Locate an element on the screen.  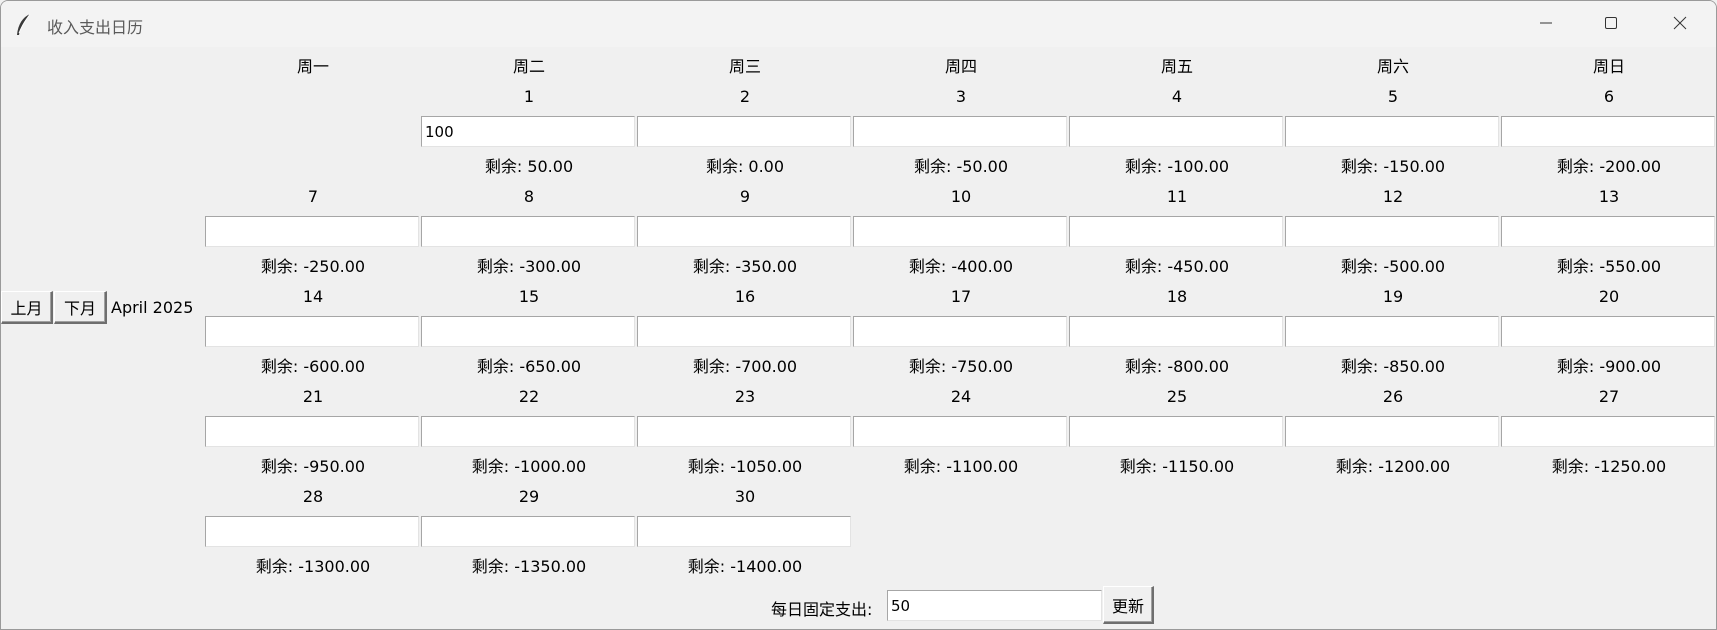
day-remaining-label: 剩余: -700.00 is located at coordinates (745, 366).